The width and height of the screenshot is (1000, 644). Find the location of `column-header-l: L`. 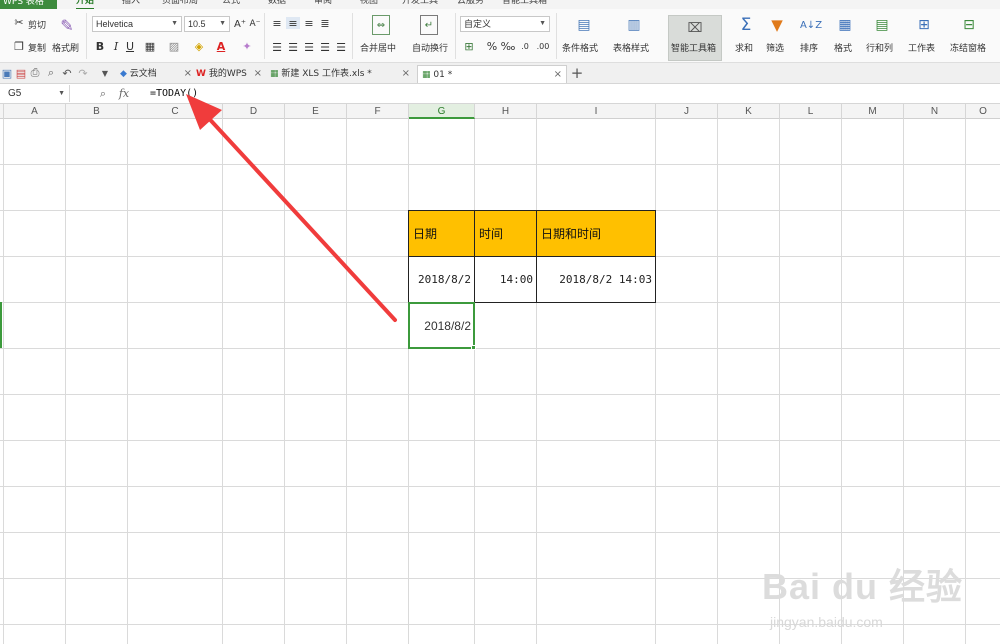

column-header-l: L is located at coordinates (811, 111).